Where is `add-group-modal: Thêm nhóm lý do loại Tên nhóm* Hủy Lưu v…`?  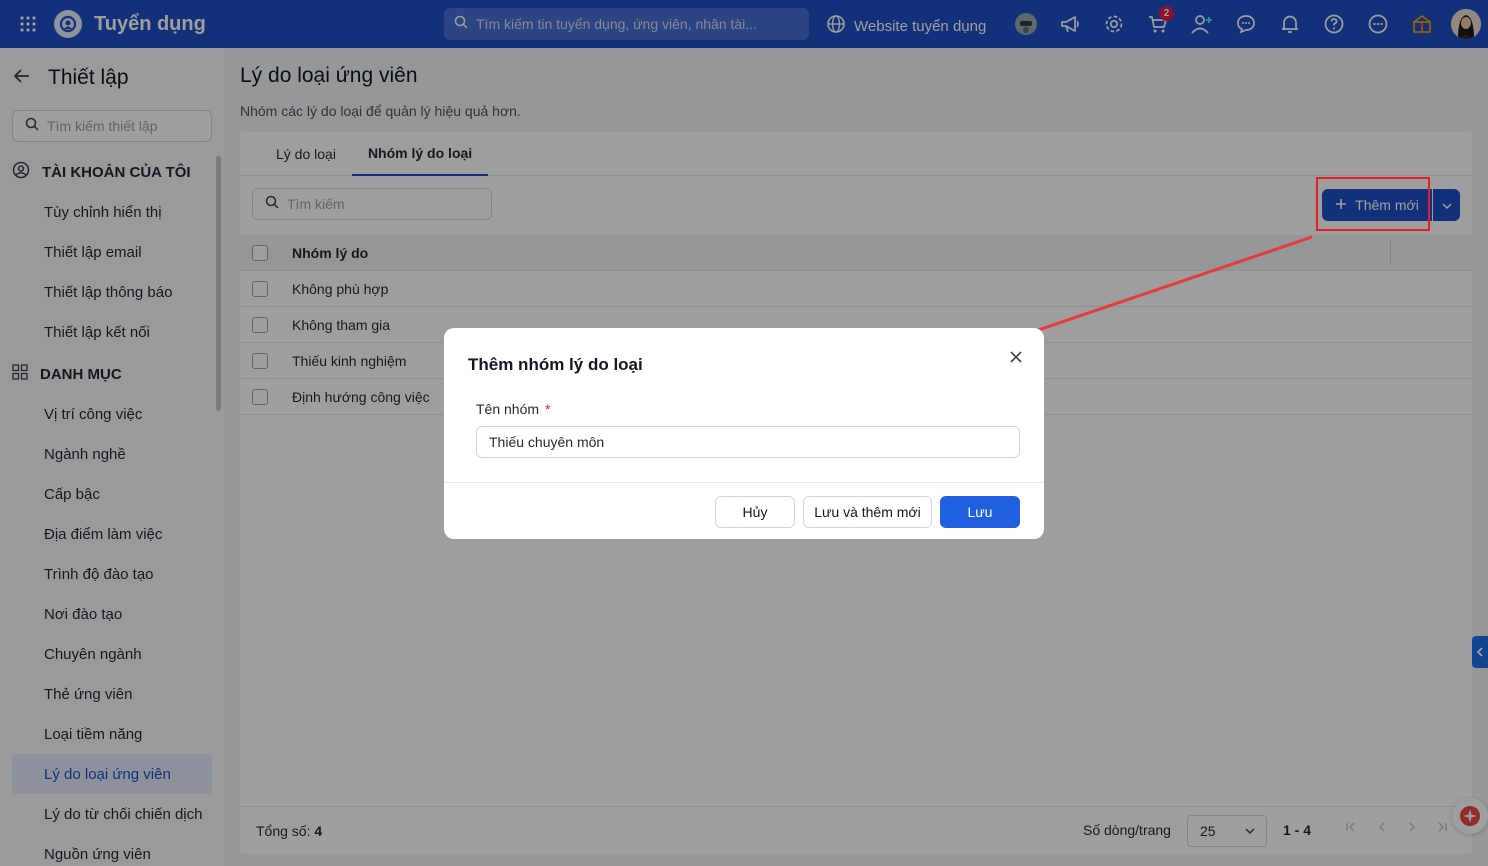
add-group-modal: Thêm nhóm lý do loại Tên nhóm* Hủy Lưu v… is located at coordinates (744, 433).